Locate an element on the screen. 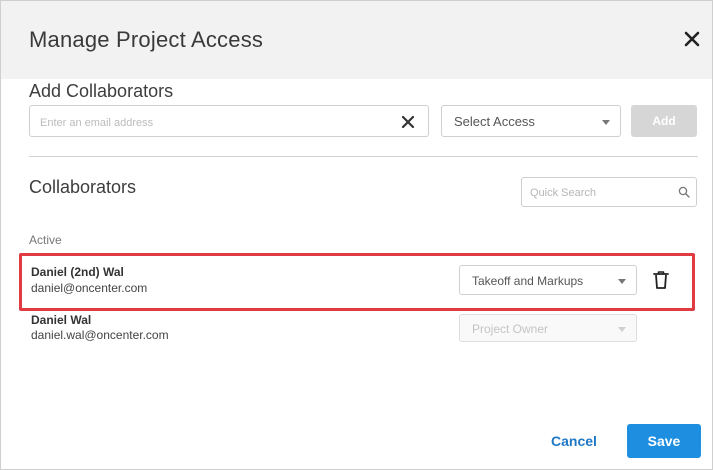 The width and height of the screenshot is (713, 470). dialog-title: Manage Project Access is located at coordinates (146, 39).